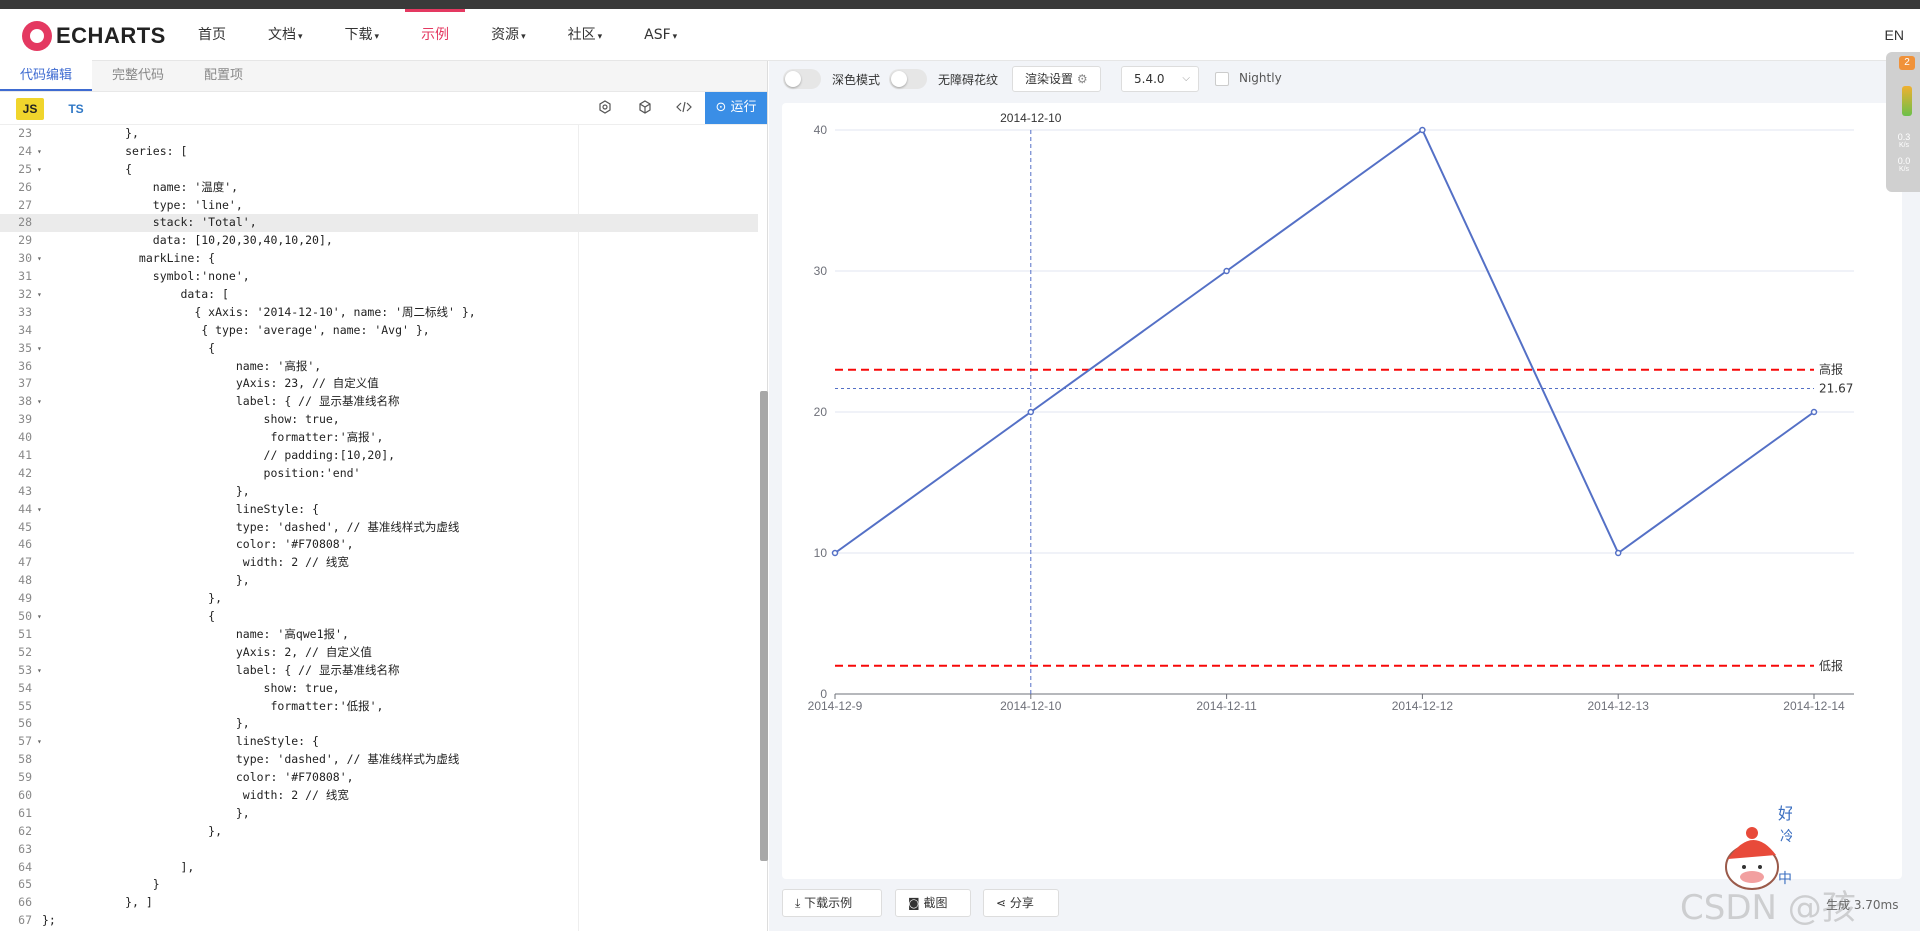 The height and width of the screenshot is (931, 1920). I want to click on screenshot-button: ◙ 截图, so click(933, 903).